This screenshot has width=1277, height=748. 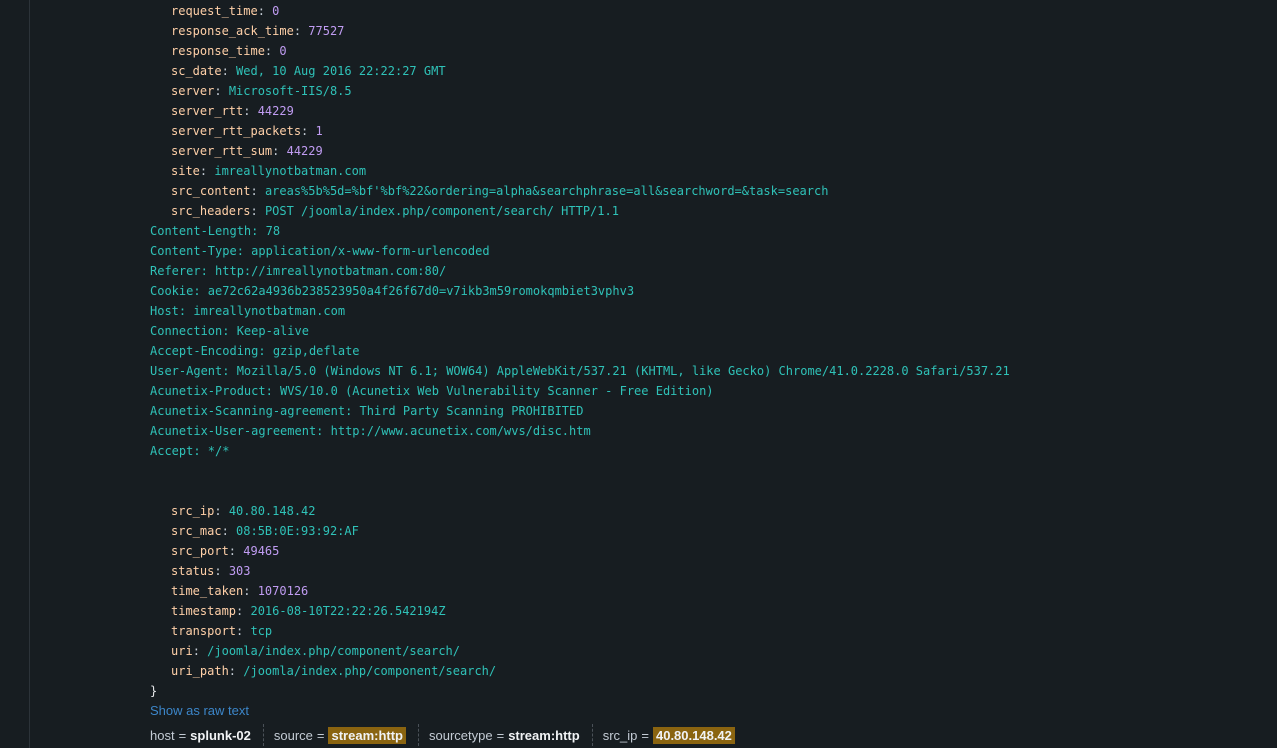 What do you see at coordinates (193, 571) in the screenshot?
I see `field-key: status` at bounding box center [193, 571].